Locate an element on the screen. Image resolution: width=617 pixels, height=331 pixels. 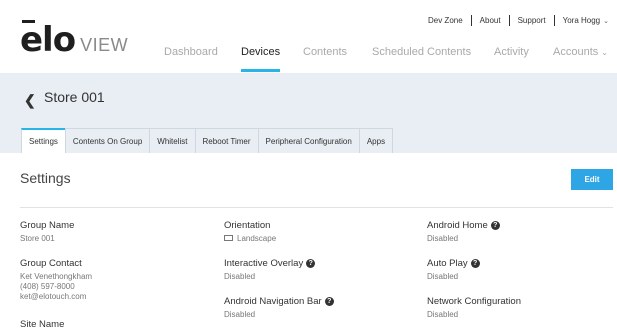
nav-activity: Activity is located at coordinates (511, 52).